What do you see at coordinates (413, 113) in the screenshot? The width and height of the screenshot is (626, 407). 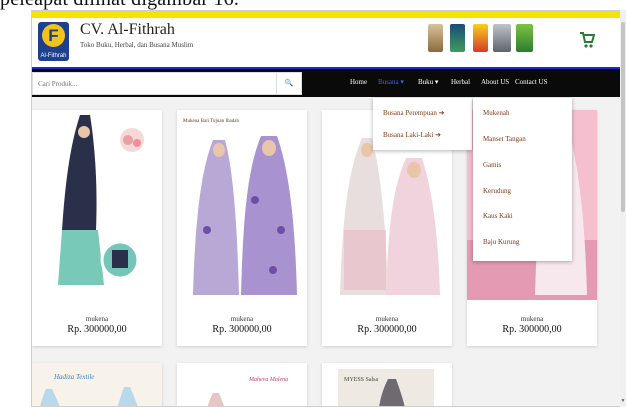 I see `dropdown-item-busana-perempuan: Busana Perempuan ➔` at bounding box center [413, 113].